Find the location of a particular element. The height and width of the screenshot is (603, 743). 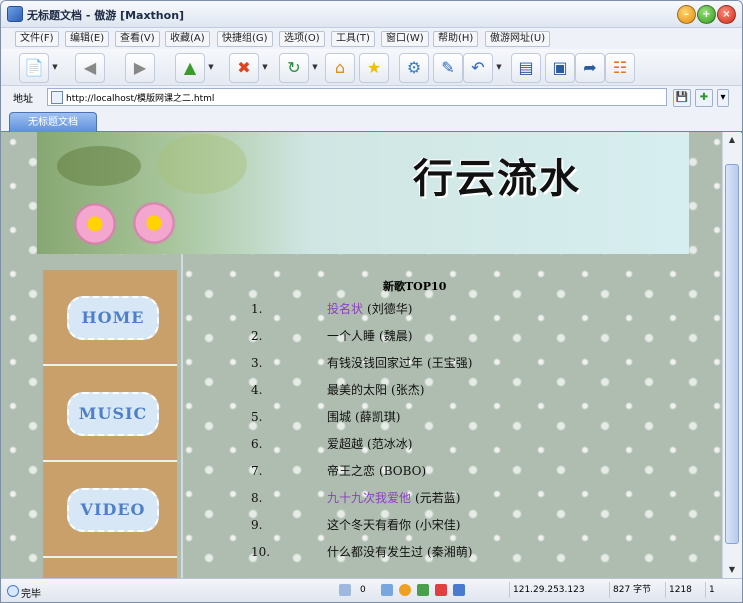

song-number: 7. is located at coordinates (257, 471).